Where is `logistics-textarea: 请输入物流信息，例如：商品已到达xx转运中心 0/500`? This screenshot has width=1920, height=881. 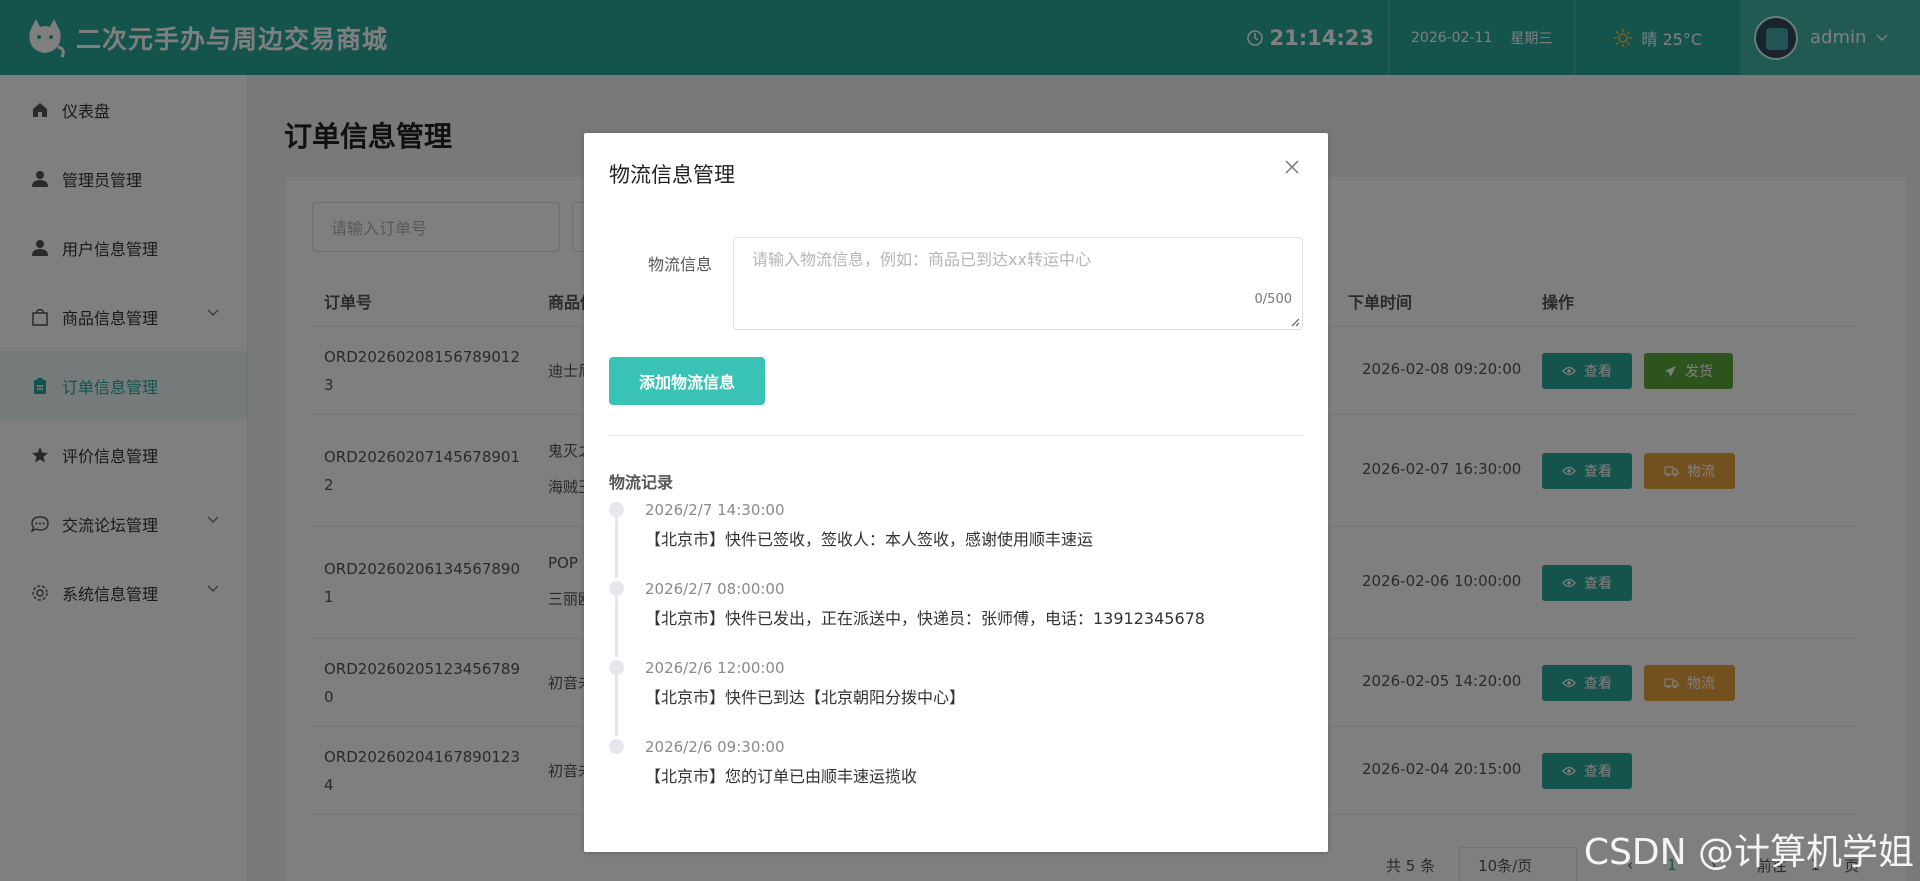 logistics-textarea: 请输入物流信息，例如：商品已到达xx转运中心 0/500 is located at coordinates (1018, 283).